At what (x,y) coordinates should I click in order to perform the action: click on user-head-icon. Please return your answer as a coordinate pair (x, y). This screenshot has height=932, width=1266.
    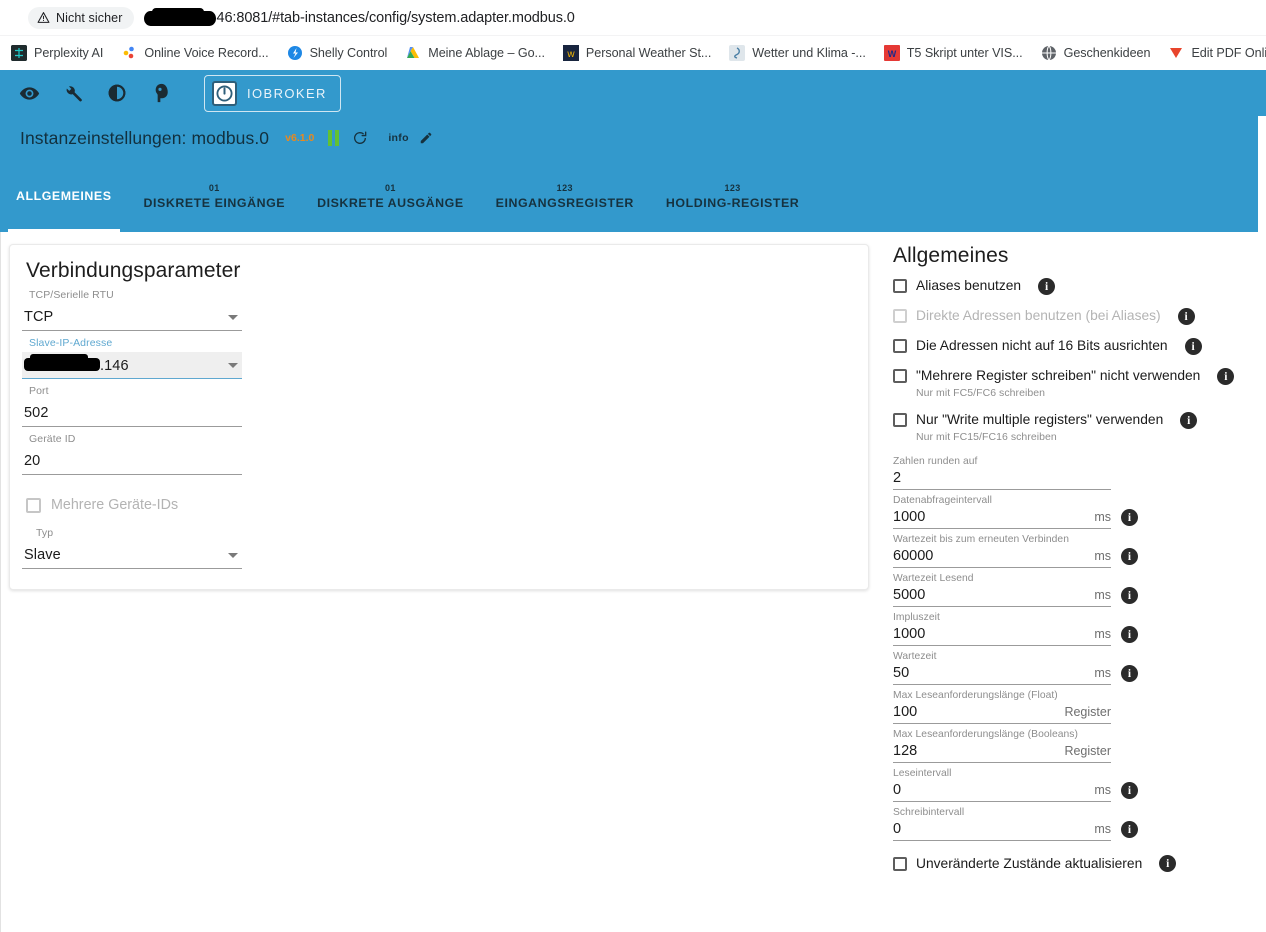
    Looking at the image, I should click on (161, 93).